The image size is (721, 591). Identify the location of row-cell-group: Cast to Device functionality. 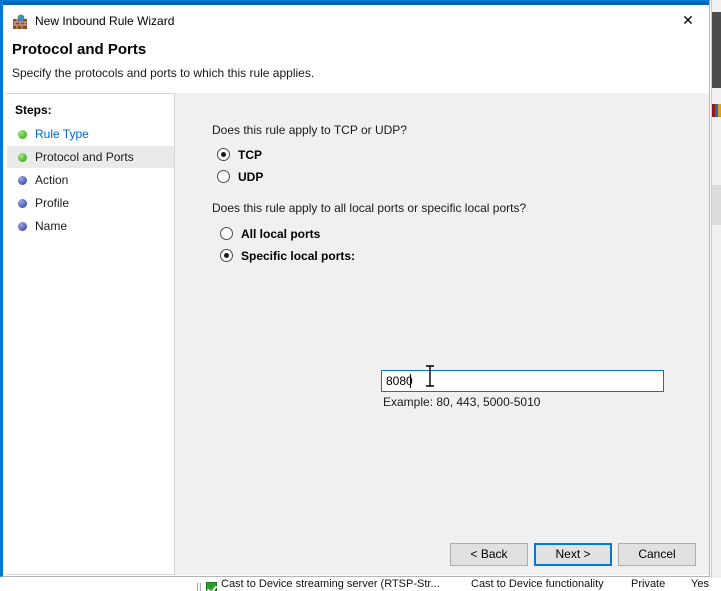
(537, 584).